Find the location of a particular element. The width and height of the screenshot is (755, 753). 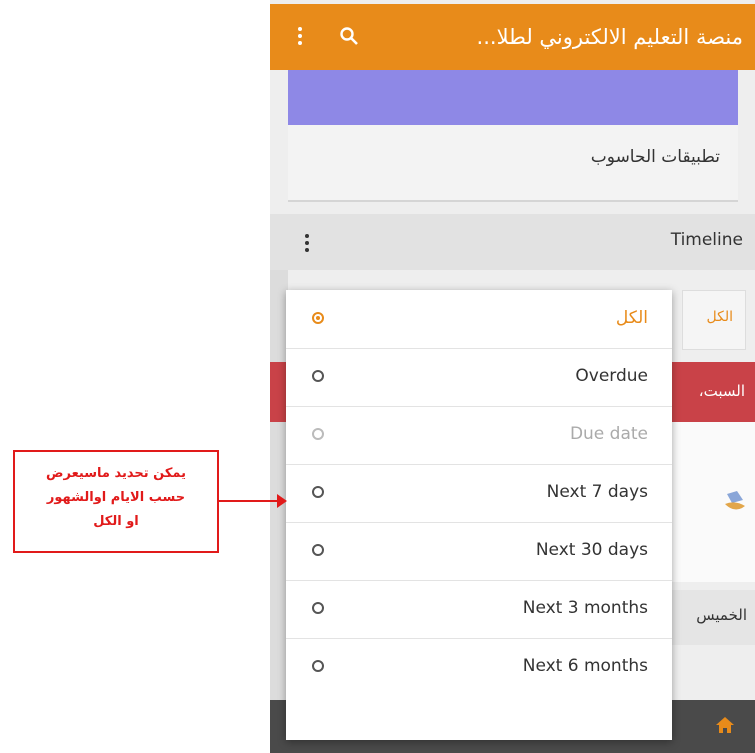

menu-option-overdue: Overdue is located at coordinates (479, 377).